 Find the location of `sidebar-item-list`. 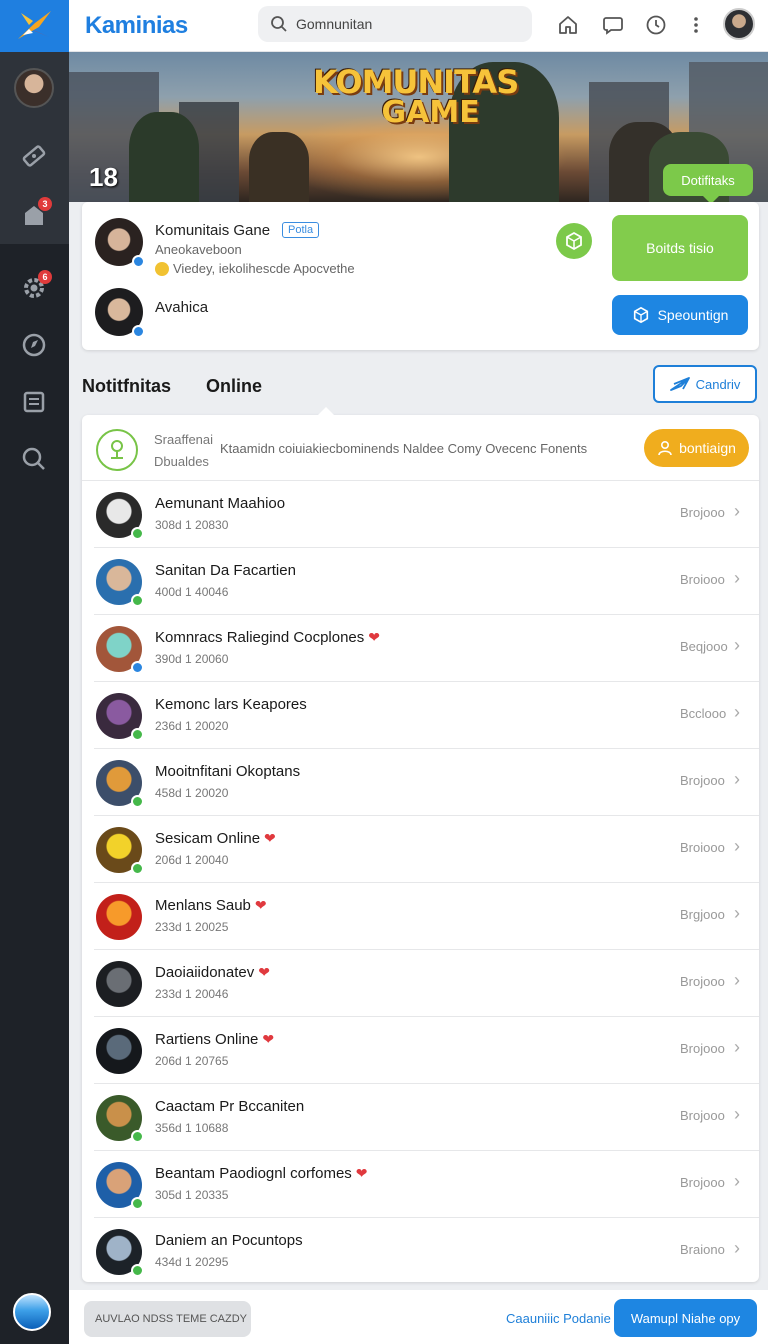

sidebar-item-list is located at coordinates (34, 402).